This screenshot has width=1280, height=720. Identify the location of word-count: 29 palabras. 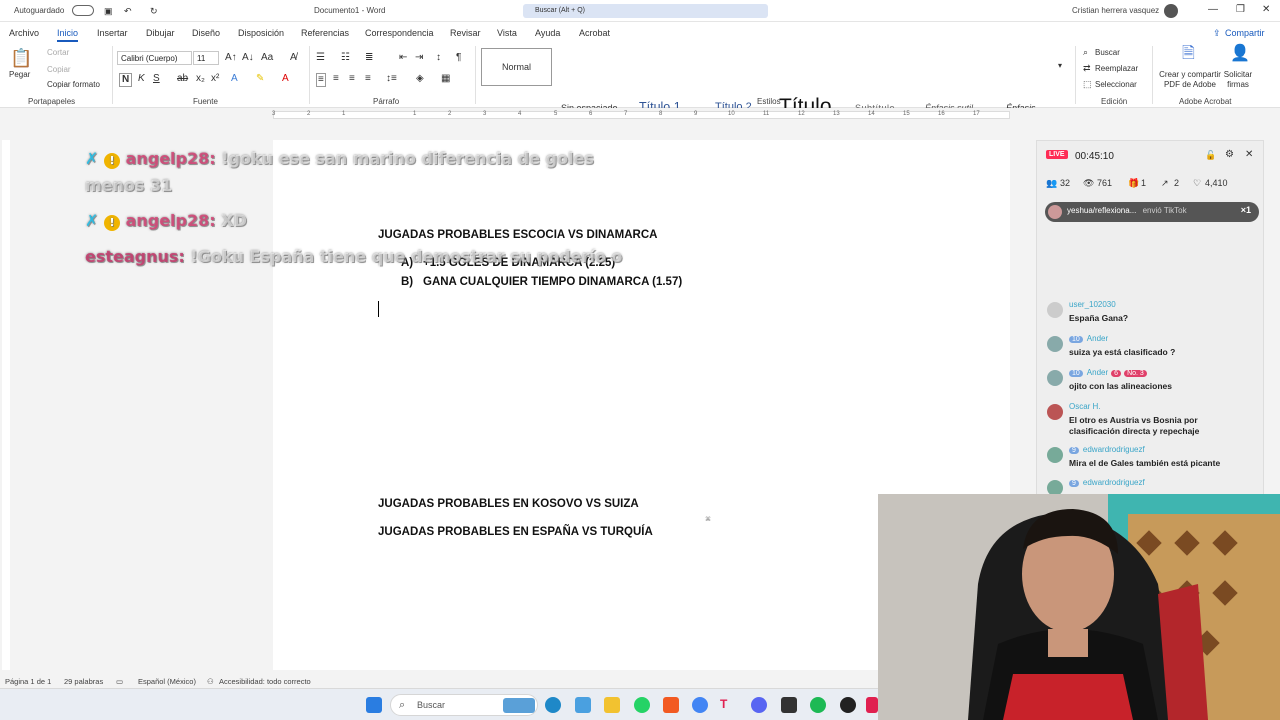
(83, 681).